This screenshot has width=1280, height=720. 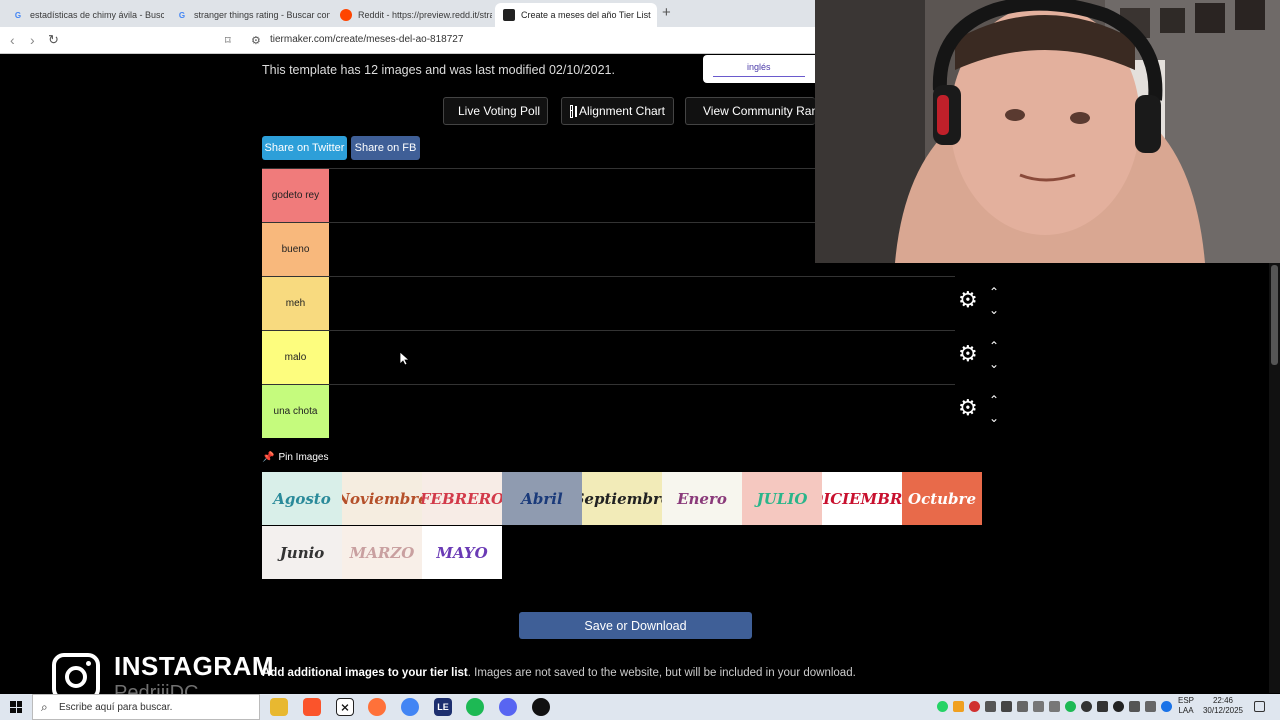 I want to click on clock: 22:46 30/12/2025, so click(x=1223, y=706).